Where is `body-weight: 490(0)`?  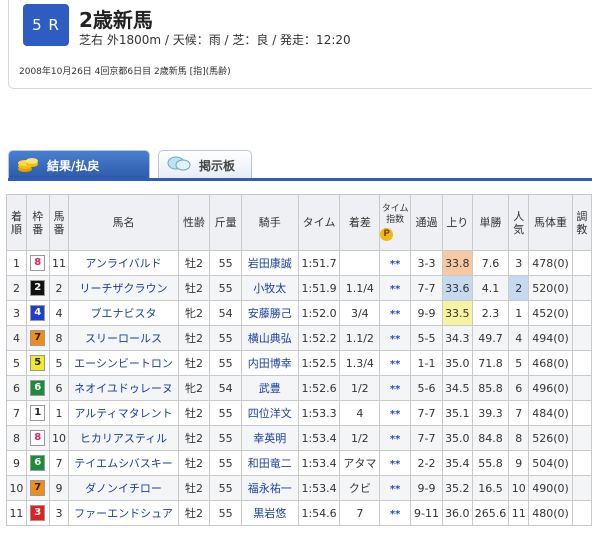 body-weight: 490(0) is located at coordinates (550, 488).